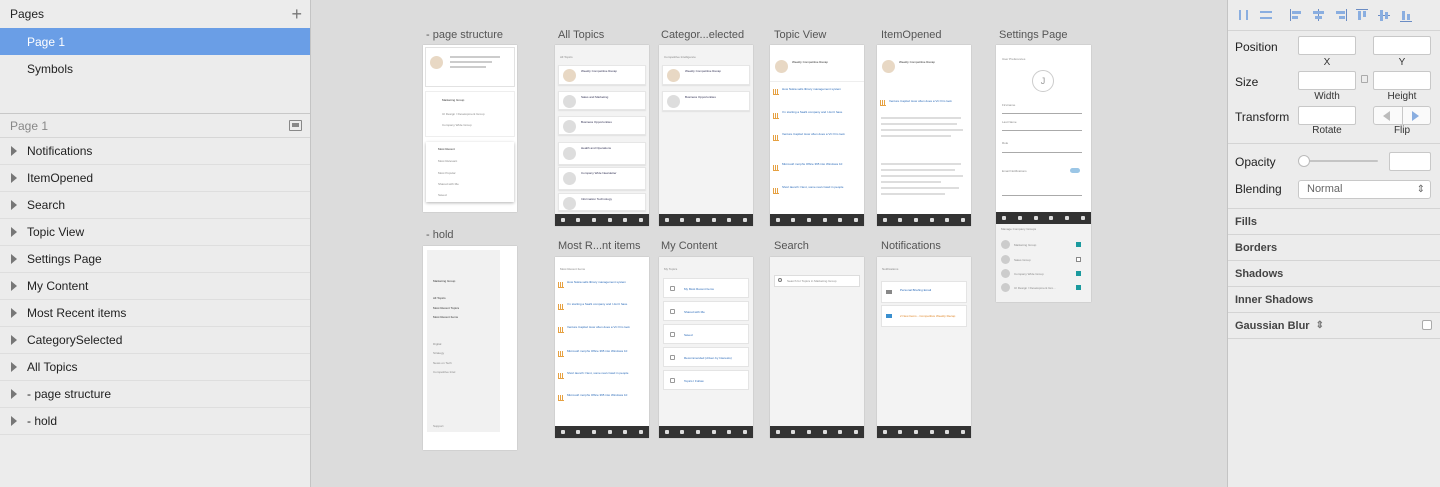 Image resolution: width=1440 pixels, height=487 pixels. I want to click on section-fills: Fills, so click(1334, 221).